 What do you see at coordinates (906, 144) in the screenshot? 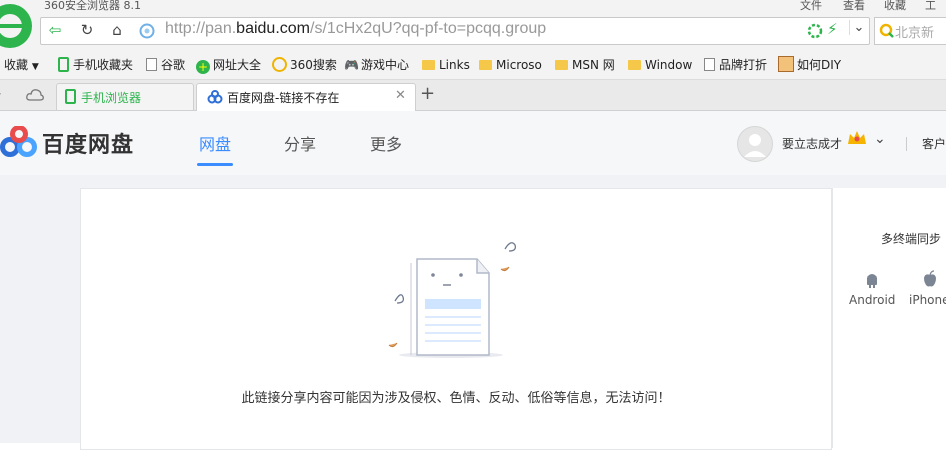
I see `divider` at bounding box center [906, 144].